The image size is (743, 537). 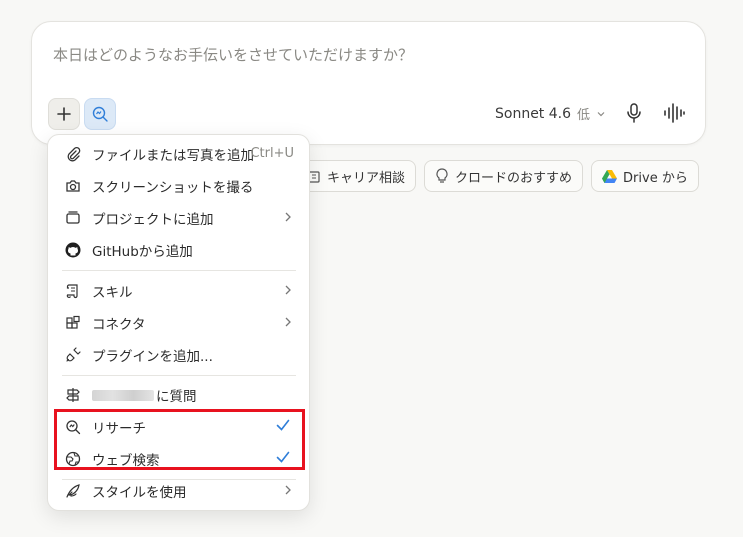 I want to click on menu-item-skills: スキル, so click(x=179, y=291).